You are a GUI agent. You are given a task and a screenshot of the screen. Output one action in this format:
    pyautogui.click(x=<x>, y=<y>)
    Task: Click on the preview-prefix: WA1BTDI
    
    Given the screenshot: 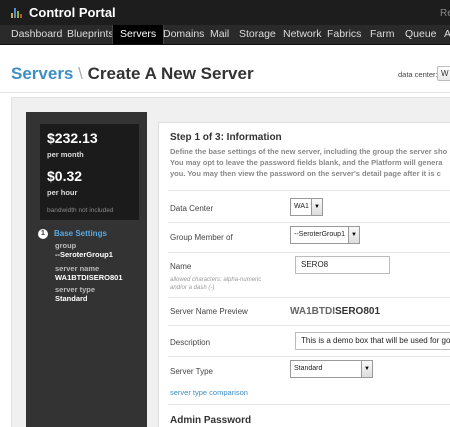 What is the action you would take?
    pyautogui.click(x=312, y=311)
    